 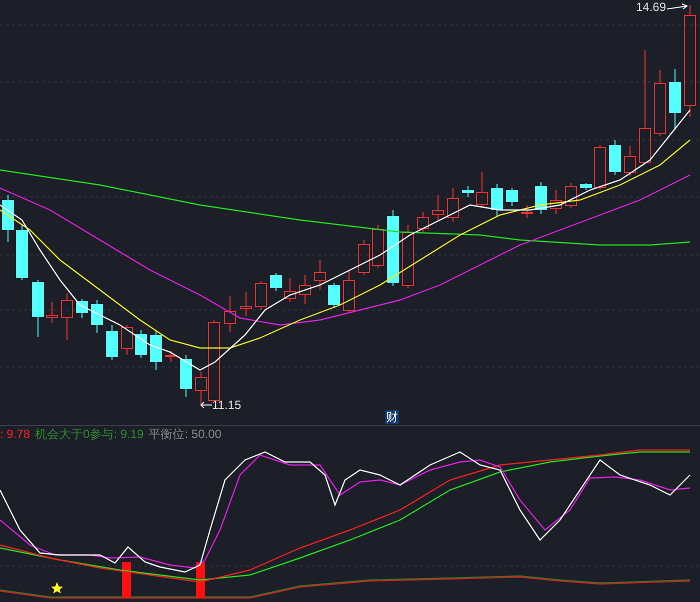 What do you see at coordinates (126, 580) in the screenshot?
I see `signal-bar` at bounding box center [126, 580].